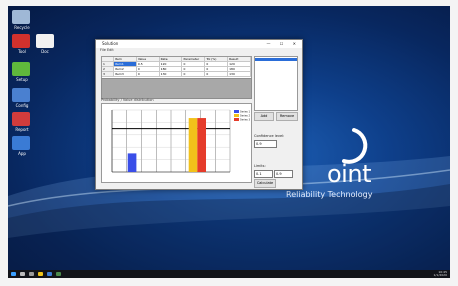 The height and width of the screenshot is (286, 458). What do you see at coordinates (329, 194) in the screenshot?
I see `brand-subtitle: Reliability Technology` at bounding box center [329, 194].